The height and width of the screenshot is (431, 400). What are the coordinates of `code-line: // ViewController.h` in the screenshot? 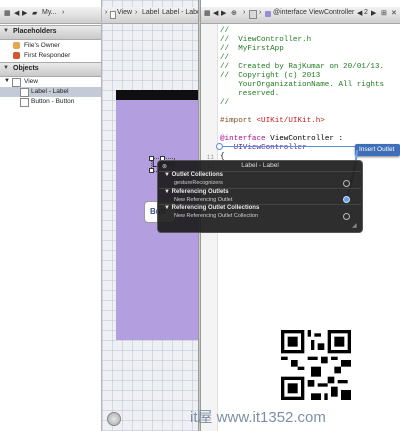 It's located at (266, 40).